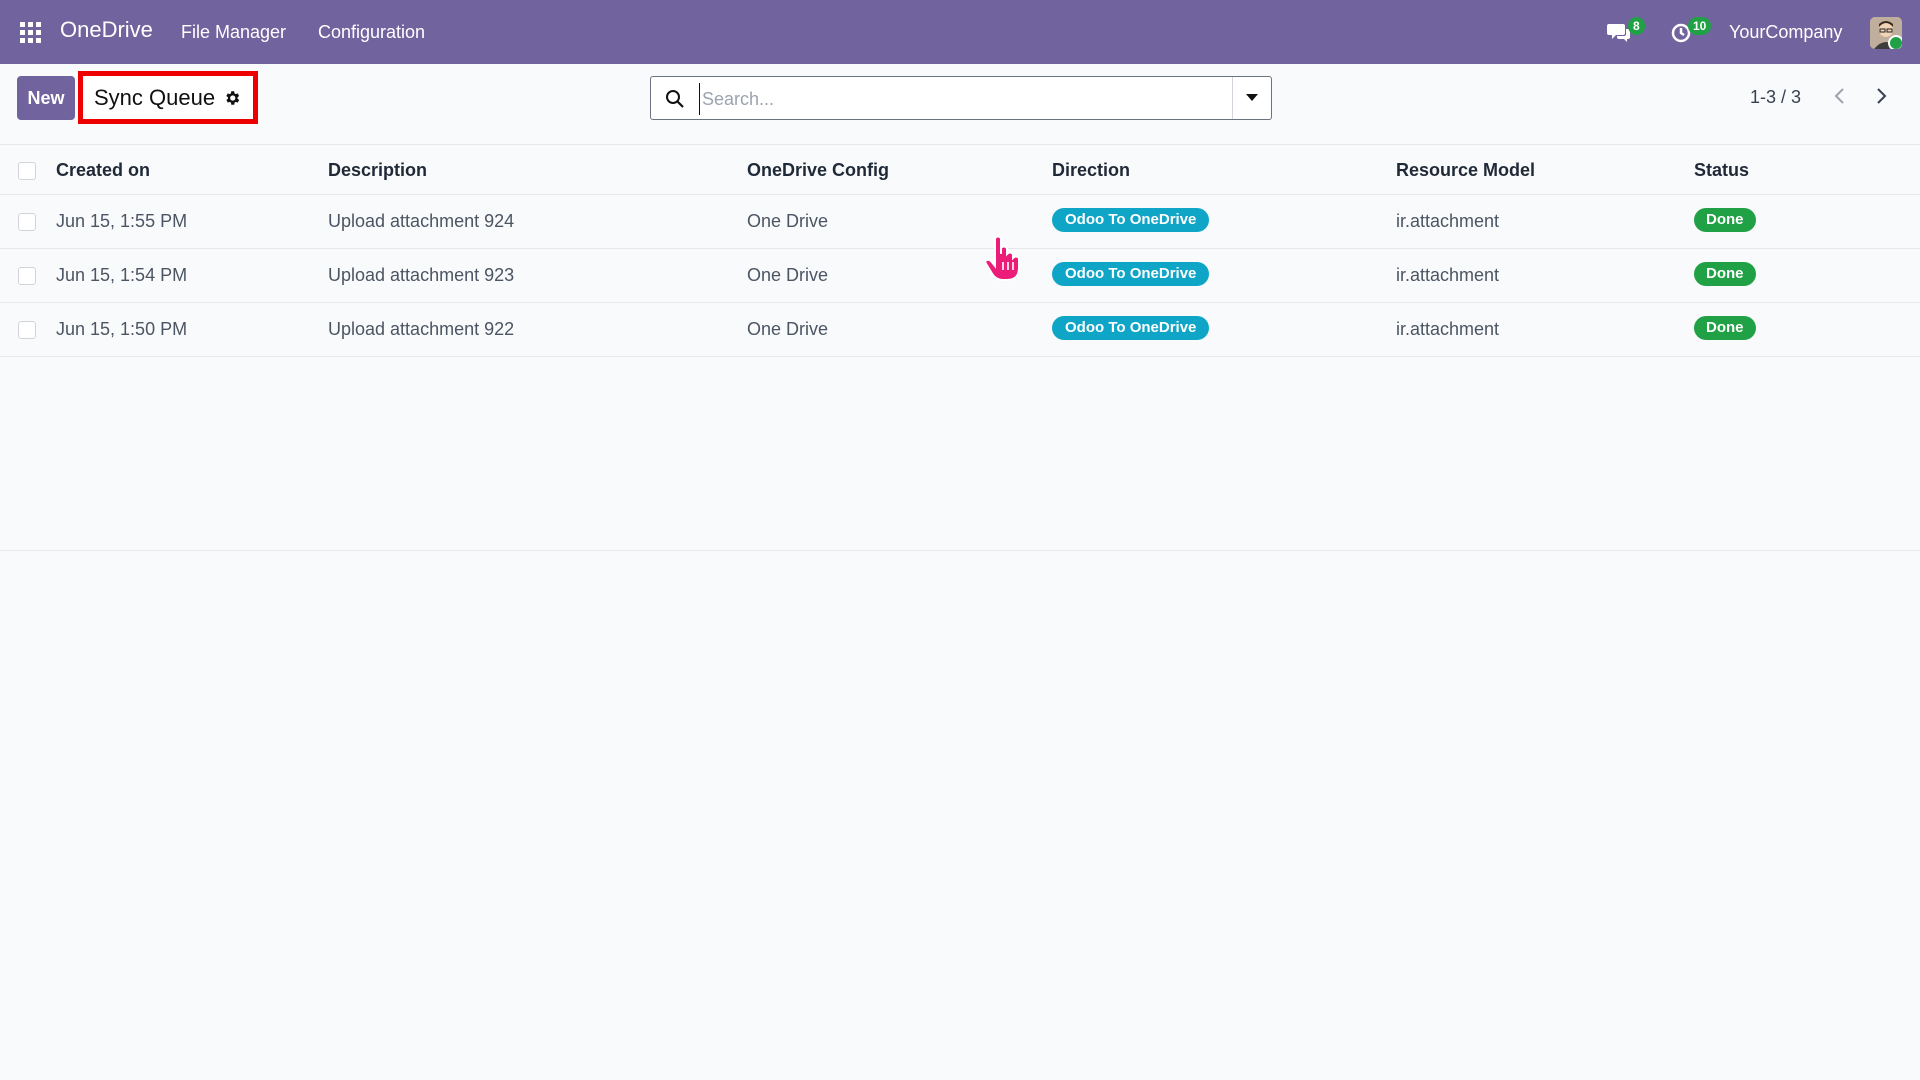 The width and height of the screenshot is (1920, 1080). What do you see at coordinates (1465, 170) in the screenshot?
I see `column-resource-model: Resource Model` at bounding box center [1465, 170].